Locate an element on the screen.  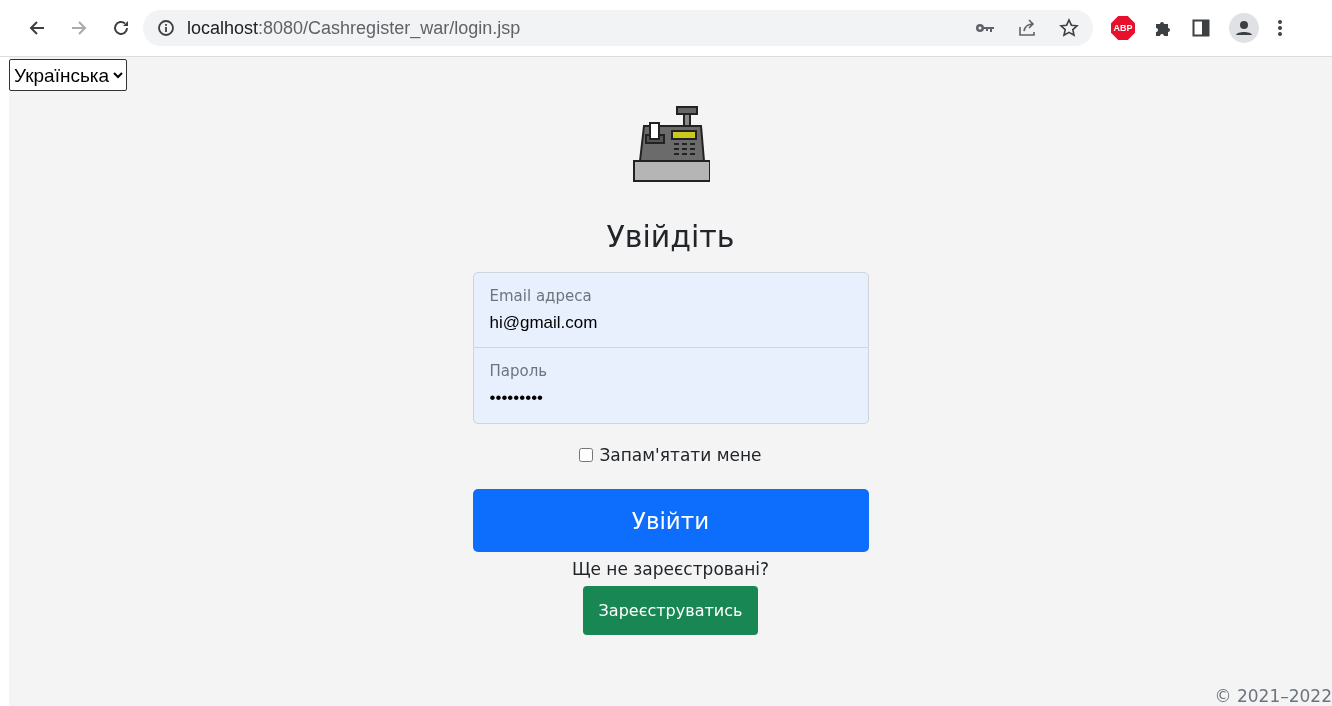
remember-label: Запам'ятати мене is located at coordinates (680, 455).